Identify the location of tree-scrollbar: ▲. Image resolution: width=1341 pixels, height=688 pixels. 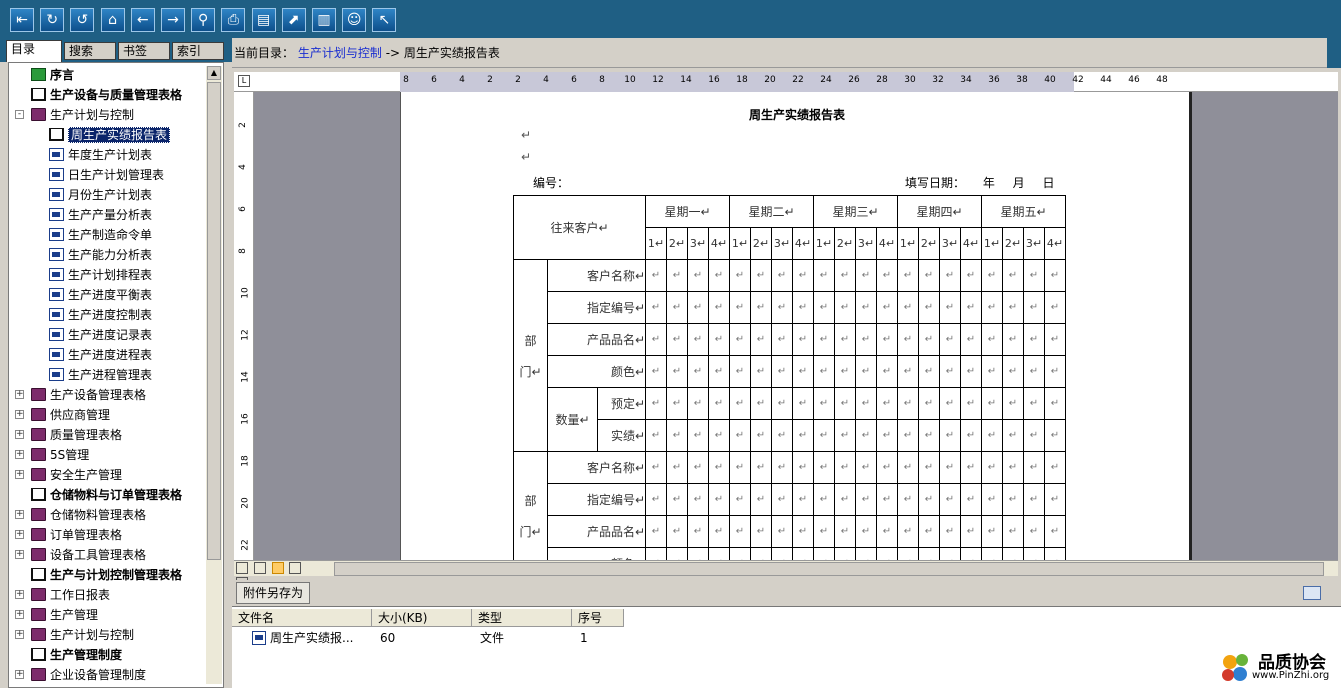
(214, 375).